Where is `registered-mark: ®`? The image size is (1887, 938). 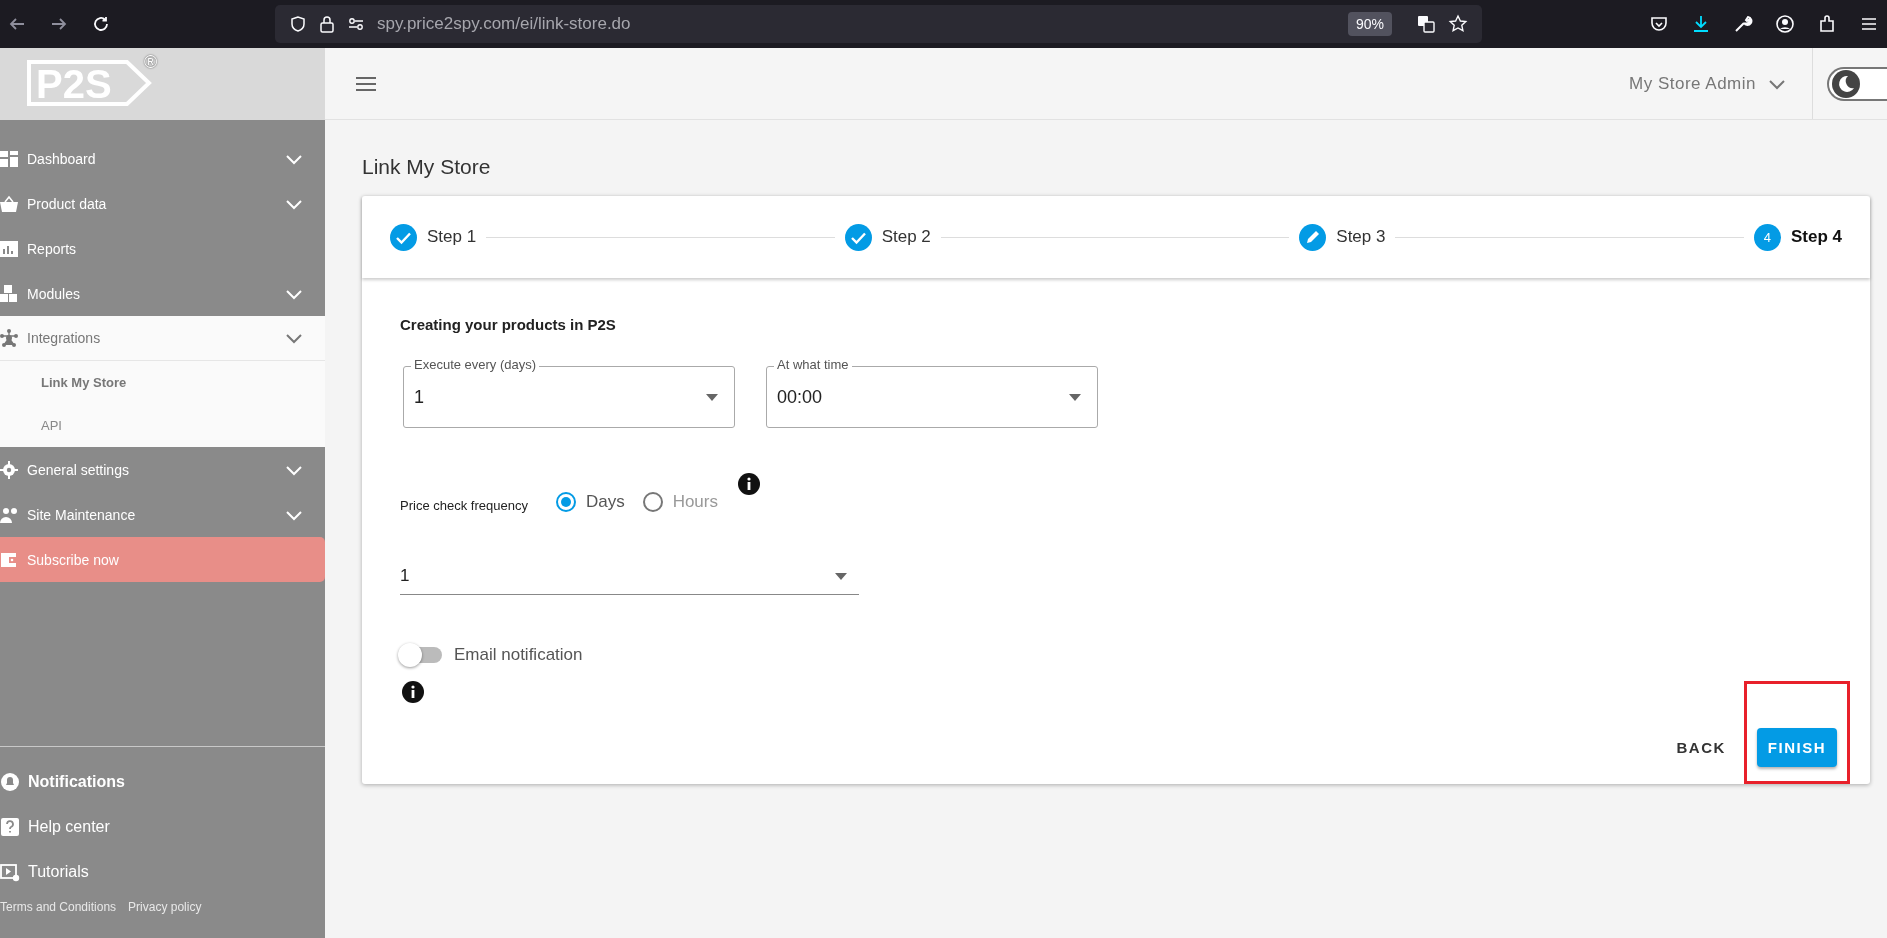 registered-mark: ® is located at coordinates (151, 62).